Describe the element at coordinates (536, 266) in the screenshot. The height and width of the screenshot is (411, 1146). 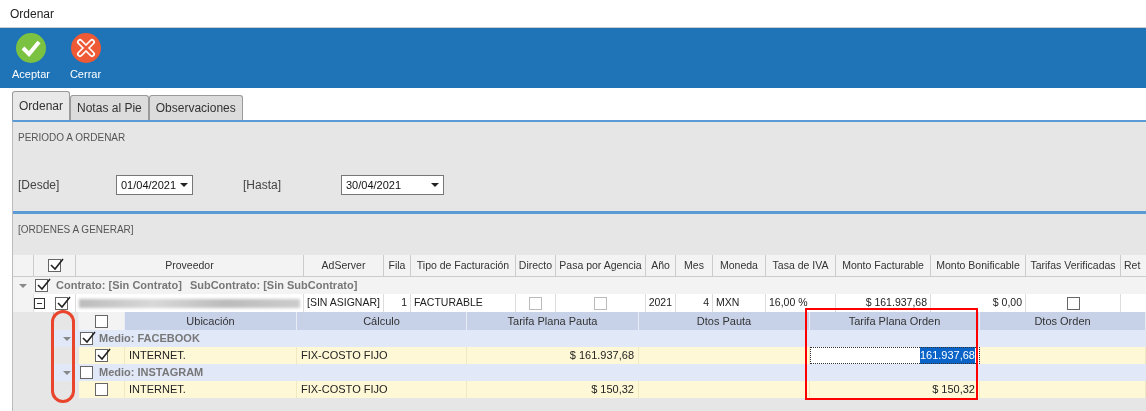
I see `column-header: Directo` at that location.